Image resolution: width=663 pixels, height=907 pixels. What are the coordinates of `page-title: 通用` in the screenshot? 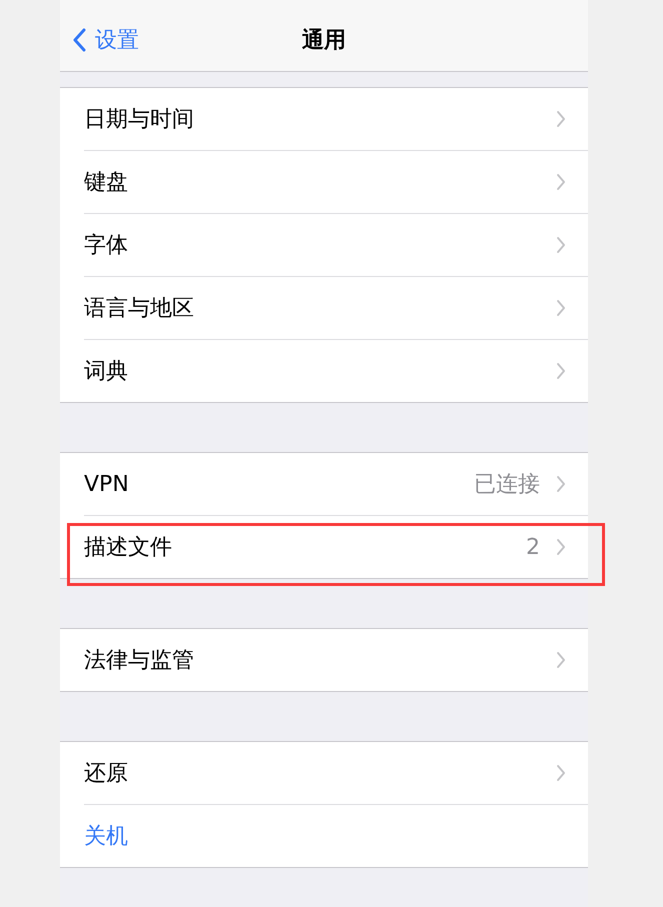 It's located at (324, 40).